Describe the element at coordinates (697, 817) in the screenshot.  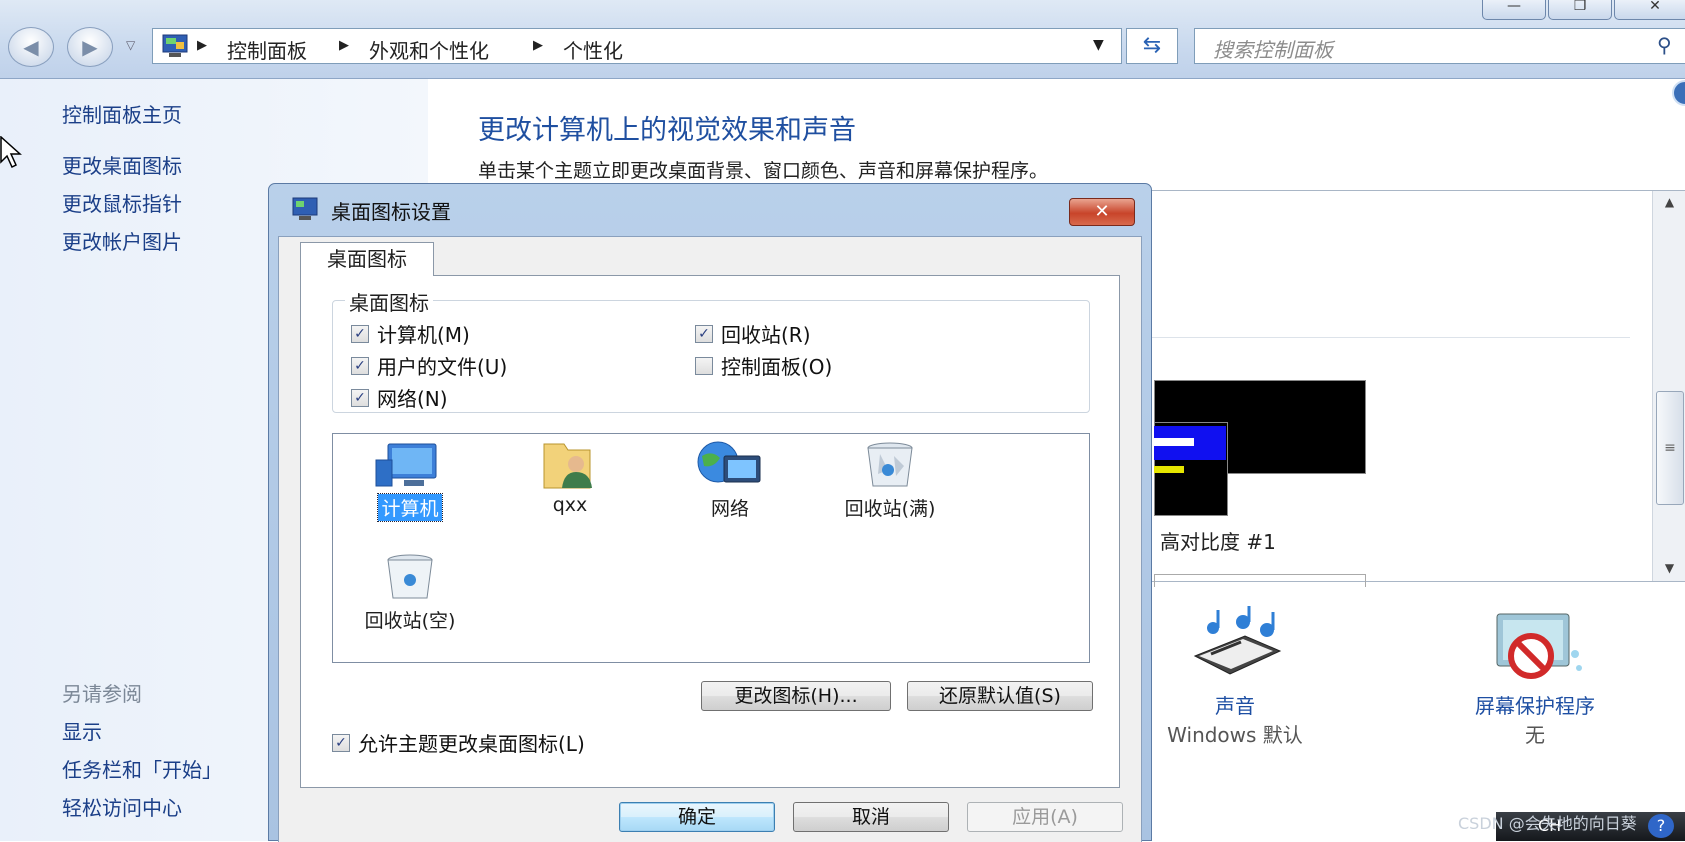
I see `ok-button: 确定` at that location.